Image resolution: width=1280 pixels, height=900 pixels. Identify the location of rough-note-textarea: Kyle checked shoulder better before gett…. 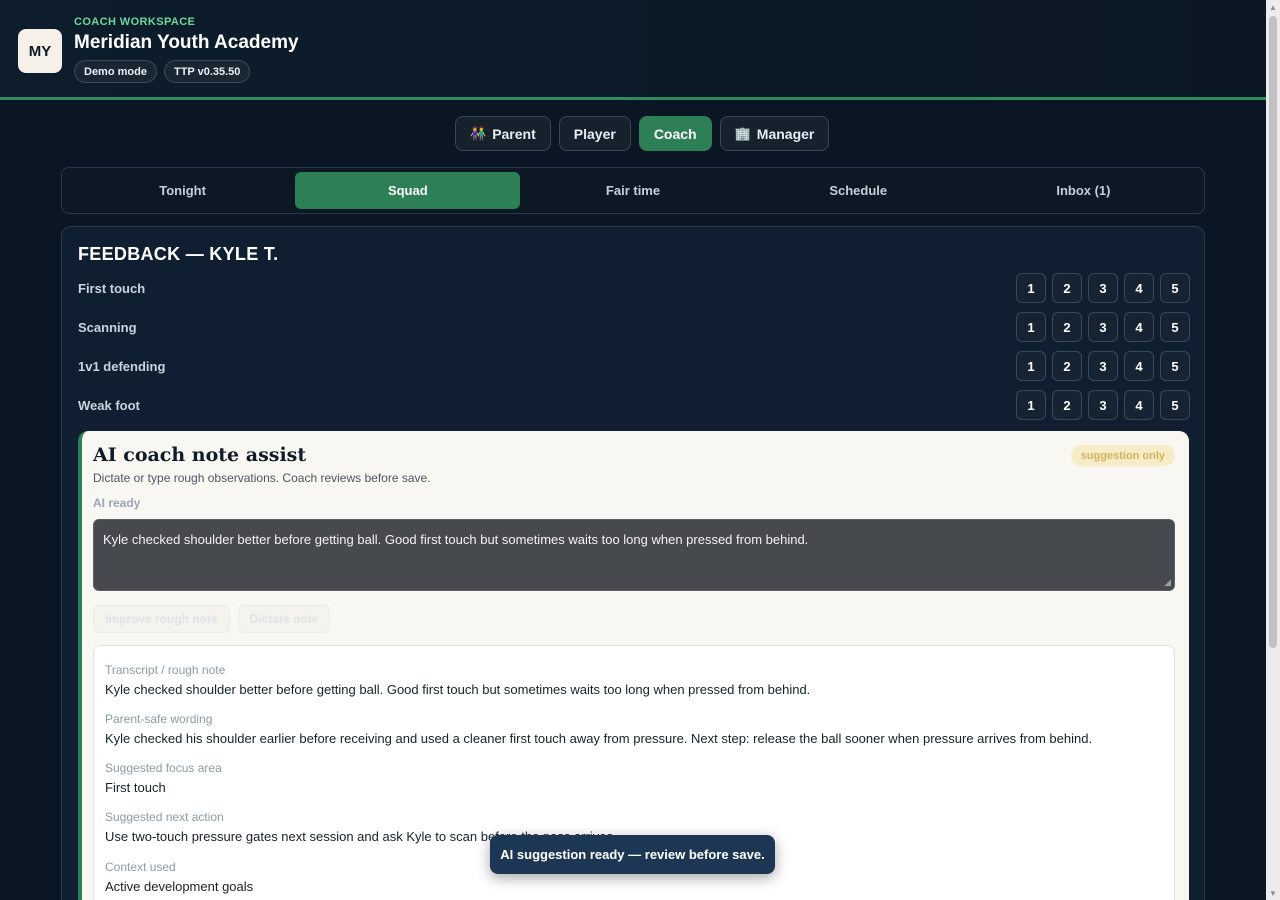
(634, 555).